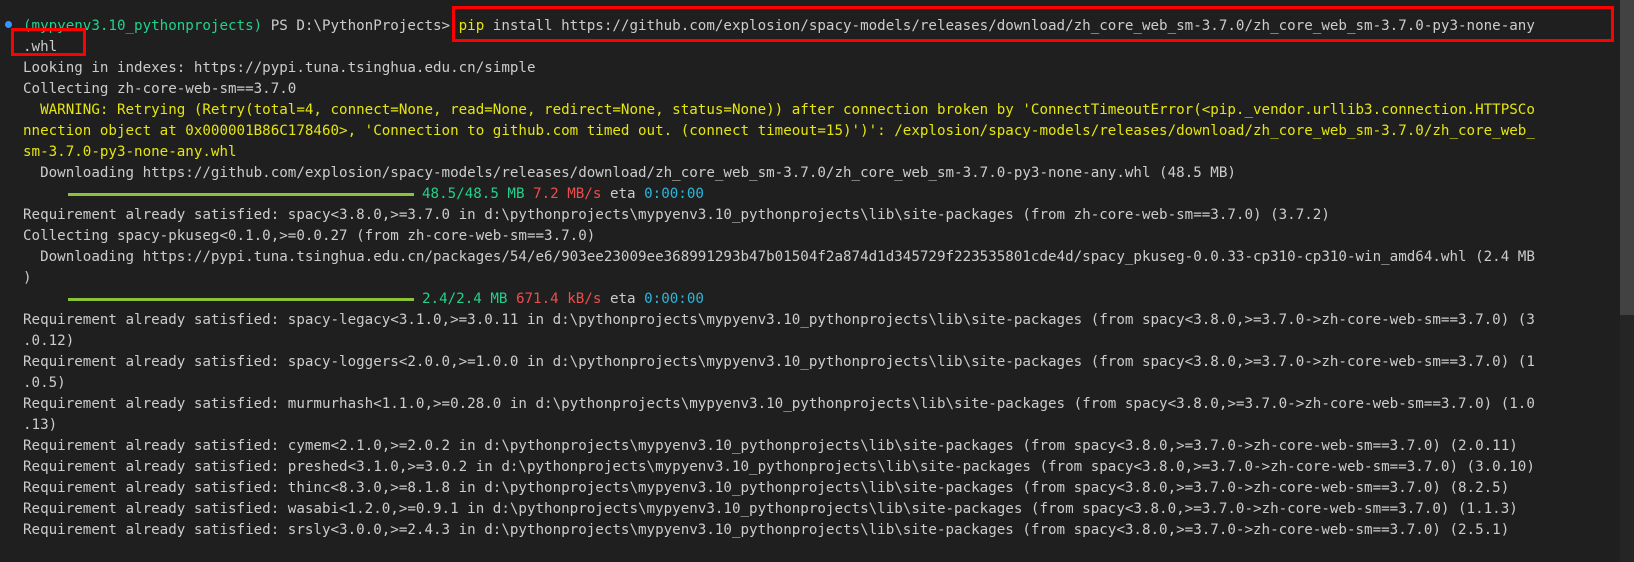 The height and width of the screenshot is (562, 1634). What do you see at coordinates (49, 341) in the screenshot?
I see `output-line: .0.12)` at bounding box center [49, 341].